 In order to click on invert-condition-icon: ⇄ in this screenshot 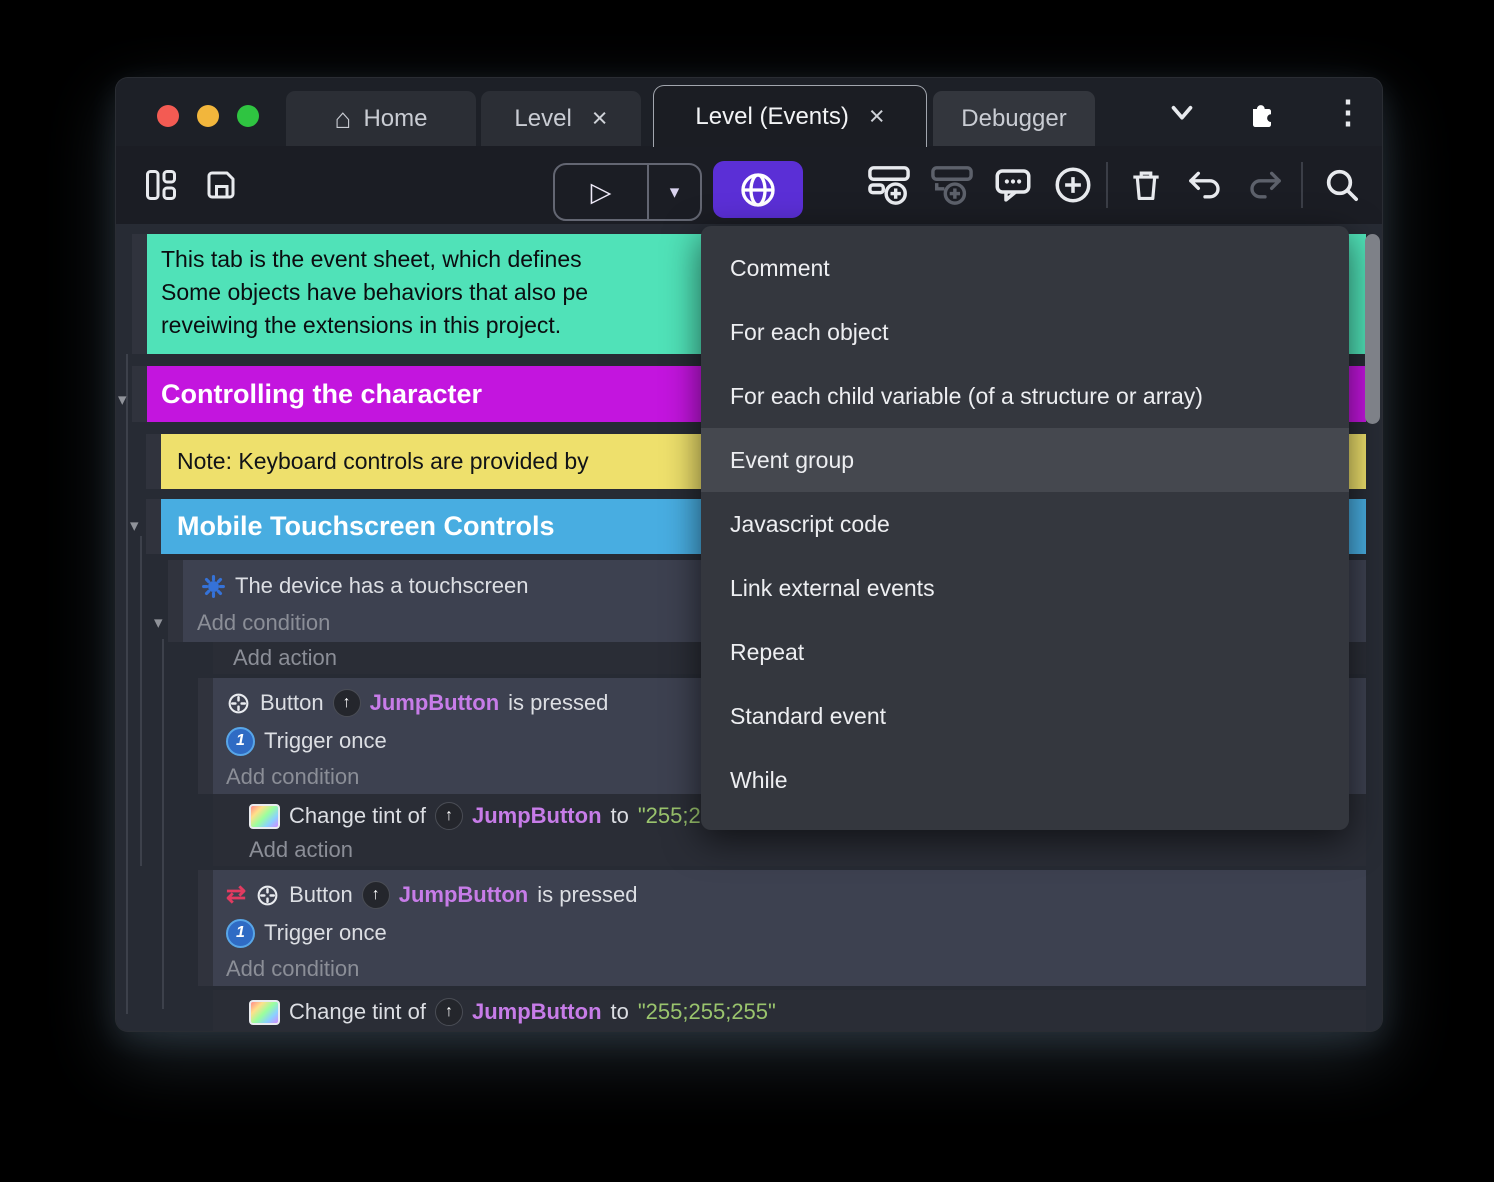, I will do `click(236, 894)`.